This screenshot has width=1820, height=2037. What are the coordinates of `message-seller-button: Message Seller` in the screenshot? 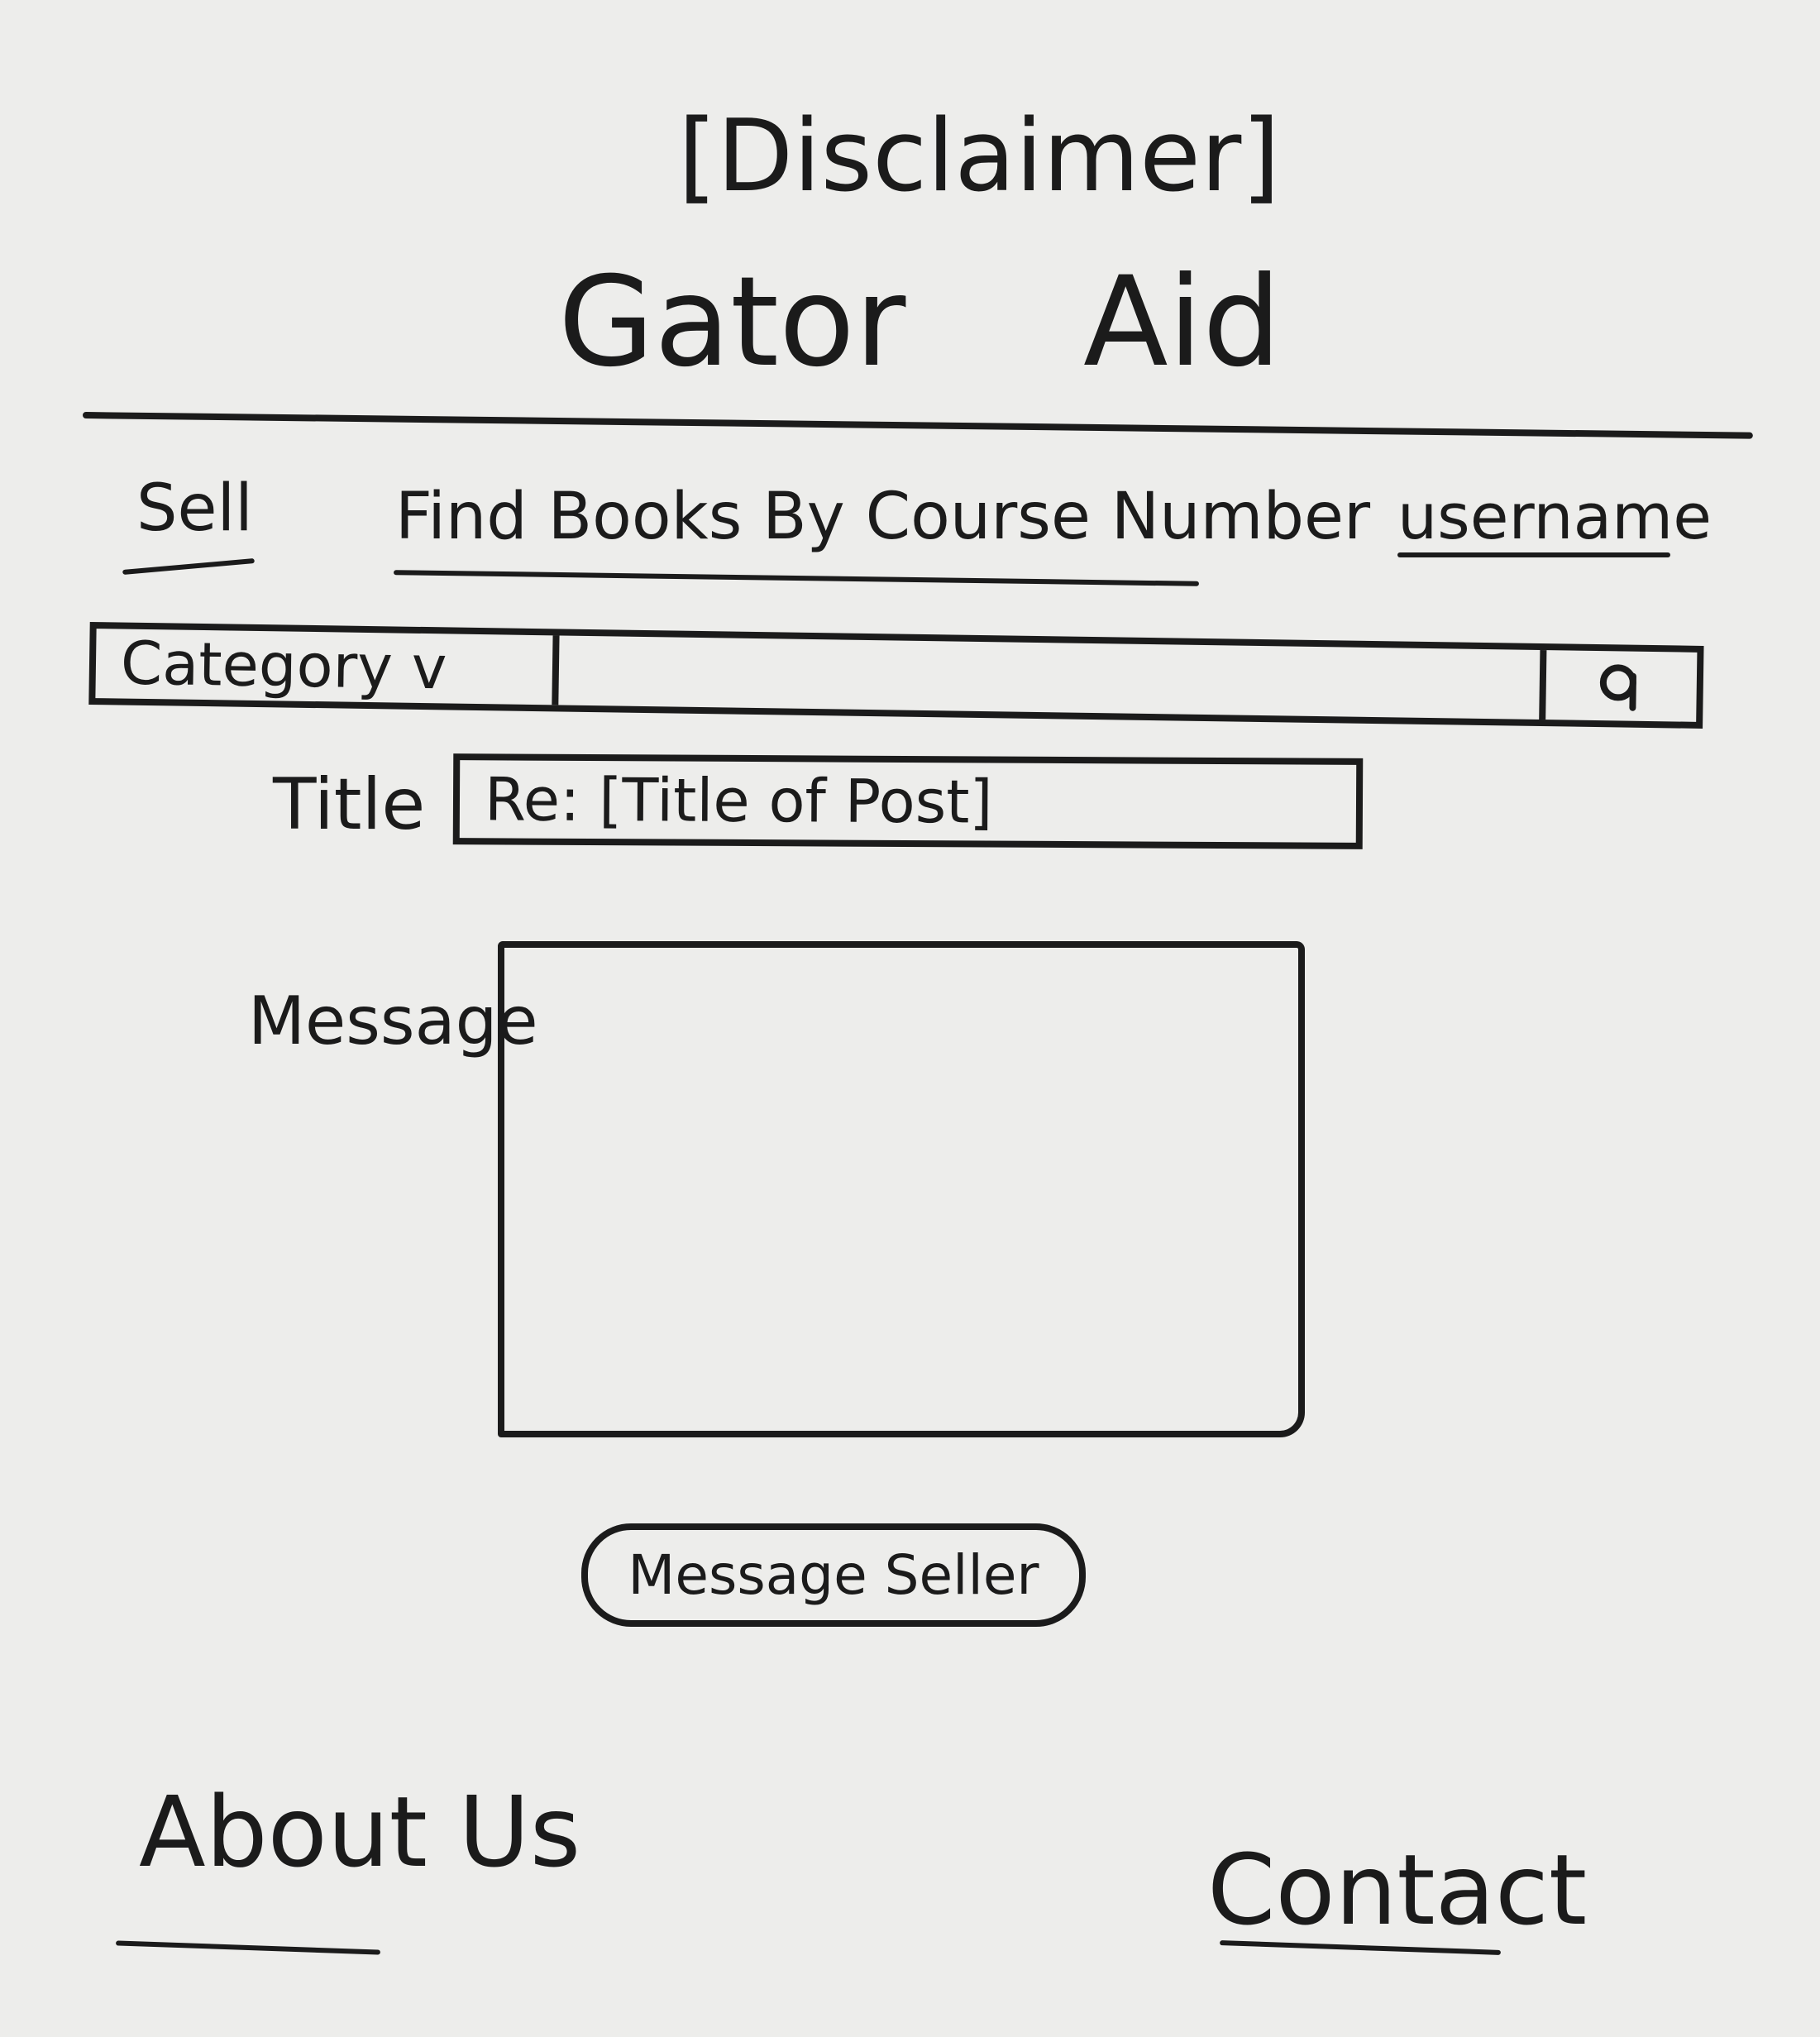 It's located at (833, 1575).